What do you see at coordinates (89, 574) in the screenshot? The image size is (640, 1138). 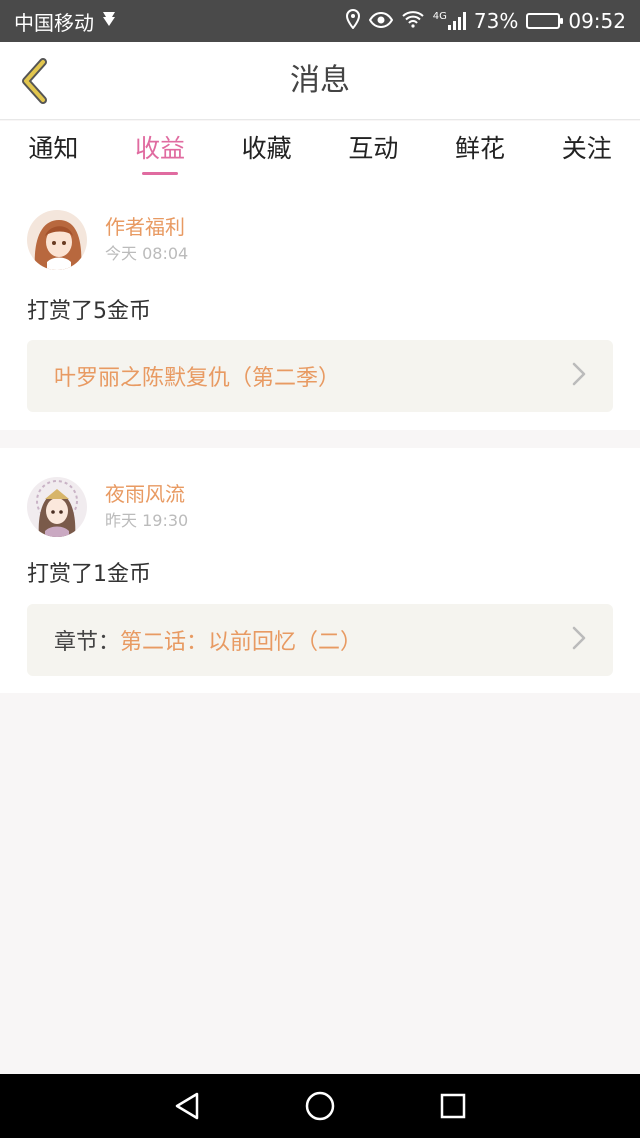 I see `reward-text: 打赏了1金币` at bounding box center [89, 574].